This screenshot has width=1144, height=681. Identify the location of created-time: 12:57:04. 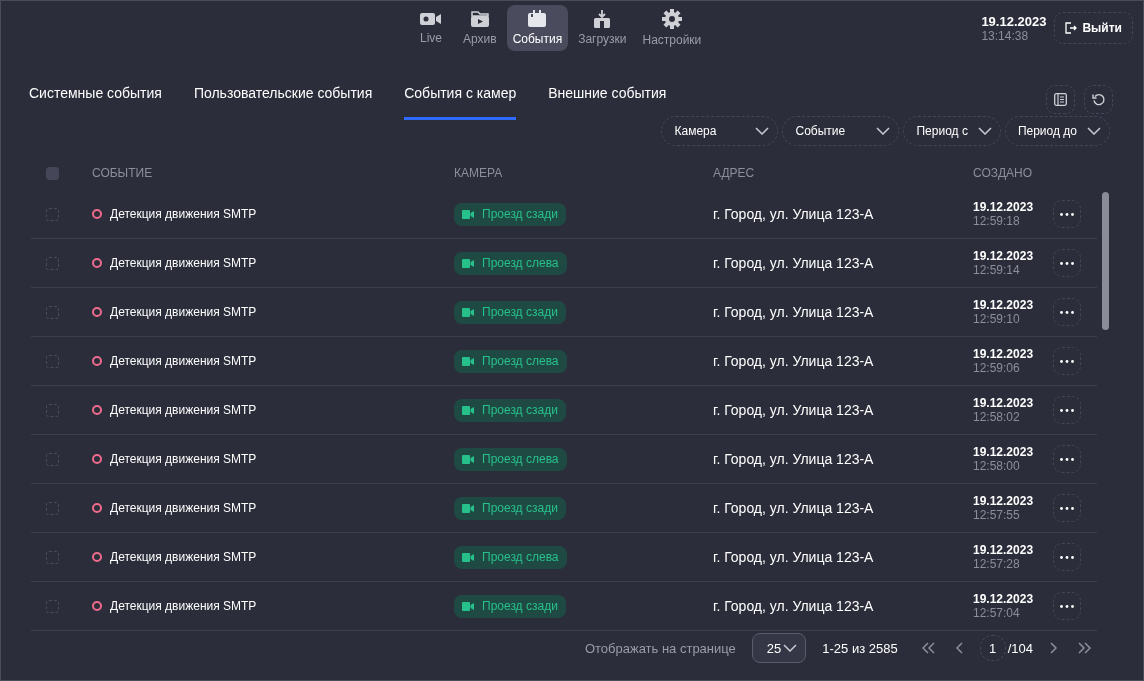
(997, 613).